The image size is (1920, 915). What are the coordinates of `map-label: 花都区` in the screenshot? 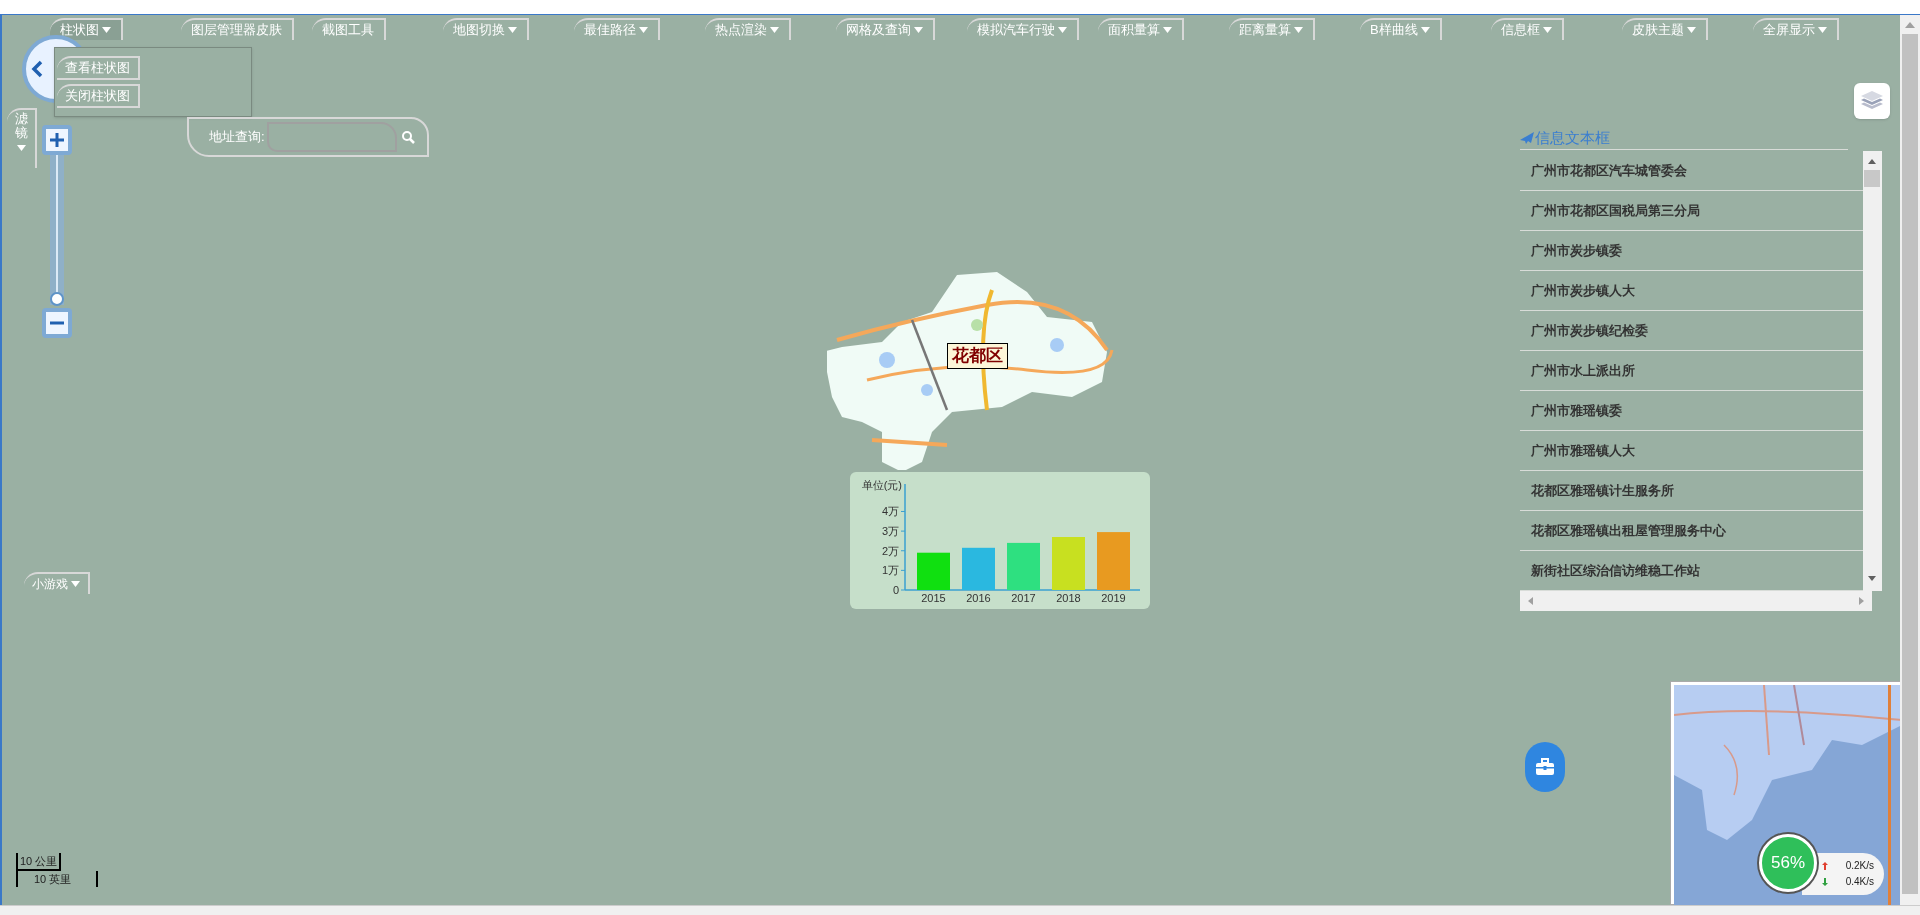 It's located at (977, 356).